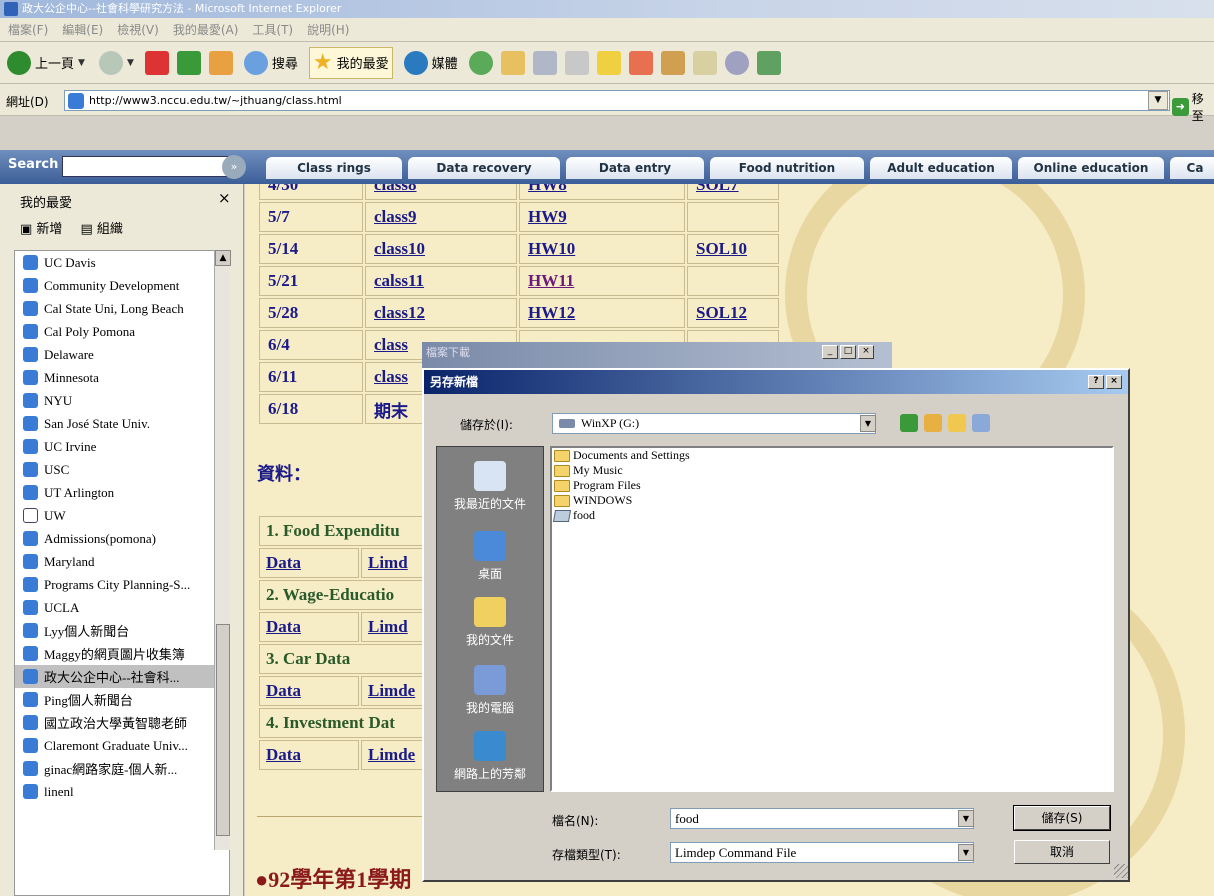 The image size is (1214, 896). What do you see at coordinates (122, 331) in the screenshot?
I see `list-item: Cal Poly Pomona` at bounding box center [122, 331].